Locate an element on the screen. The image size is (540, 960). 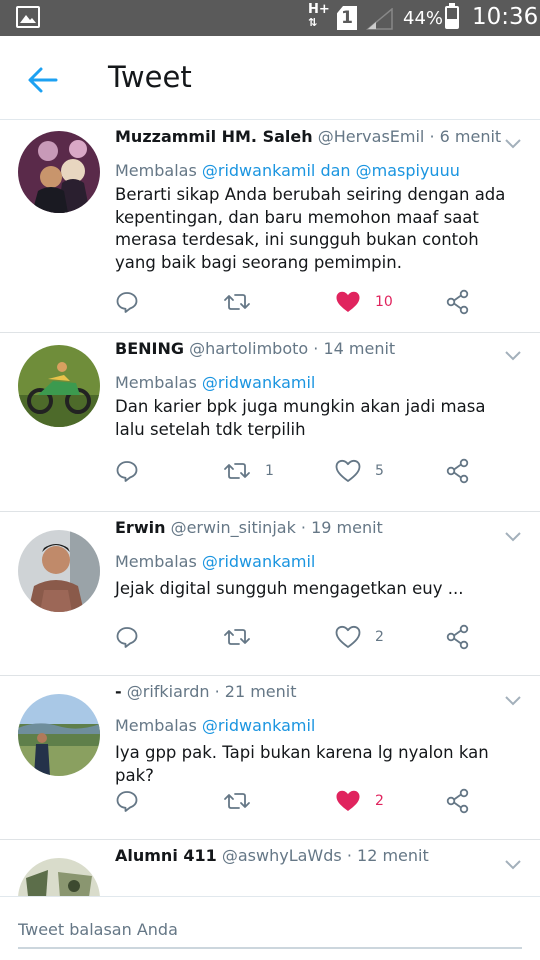
signal-strength-icon is located at coordinates (379, 19).